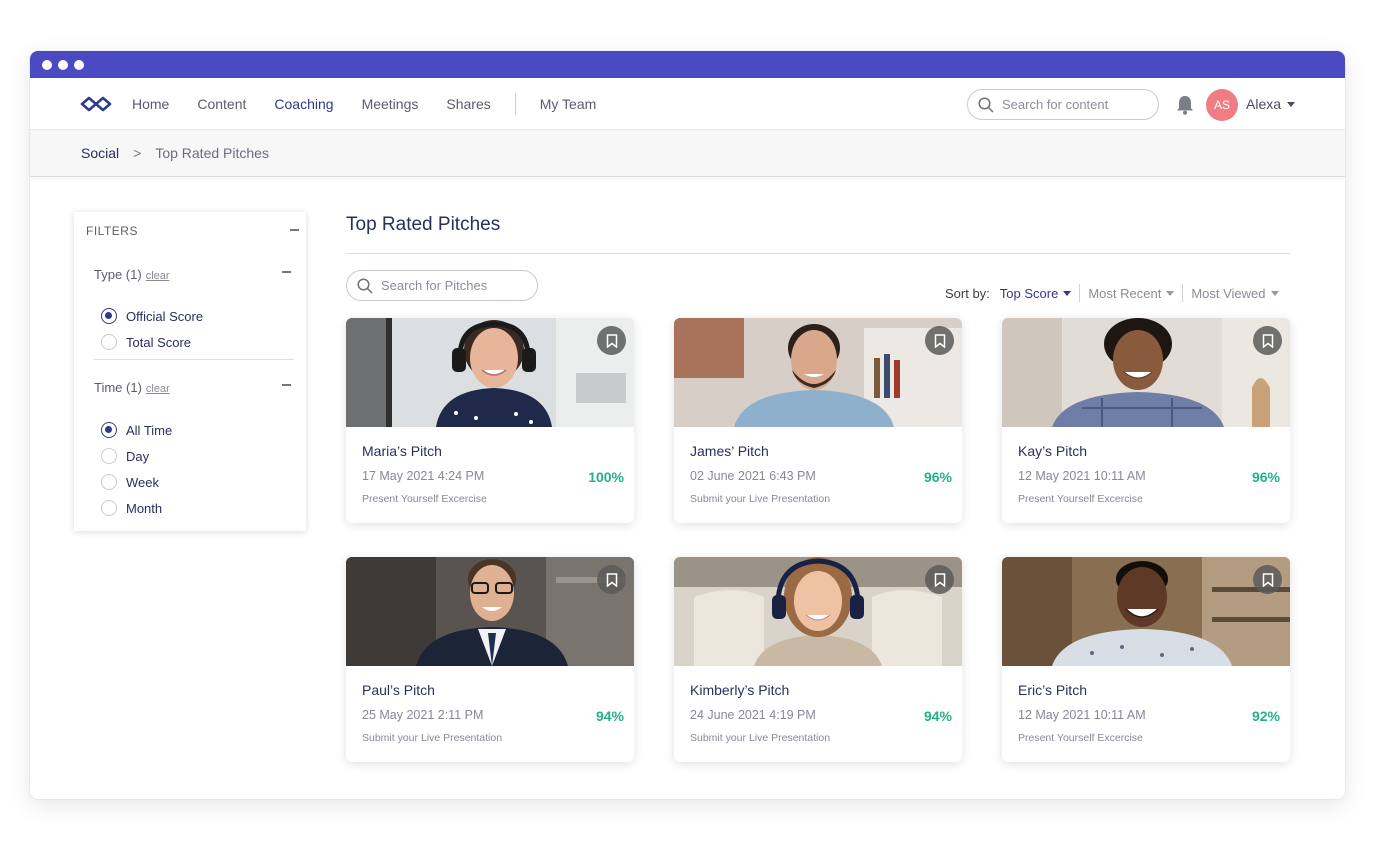 The image size is (1374, 843). I want to click on infinity-logo-icon, so click(96, 104).